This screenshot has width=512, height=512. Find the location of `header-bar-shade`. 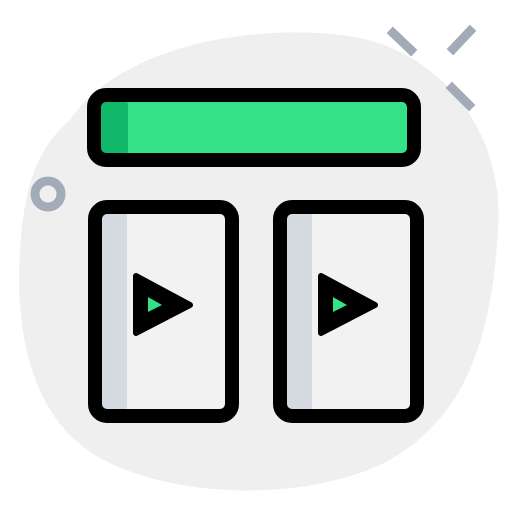

header-bar-shade is located at coordinates (113, 127).